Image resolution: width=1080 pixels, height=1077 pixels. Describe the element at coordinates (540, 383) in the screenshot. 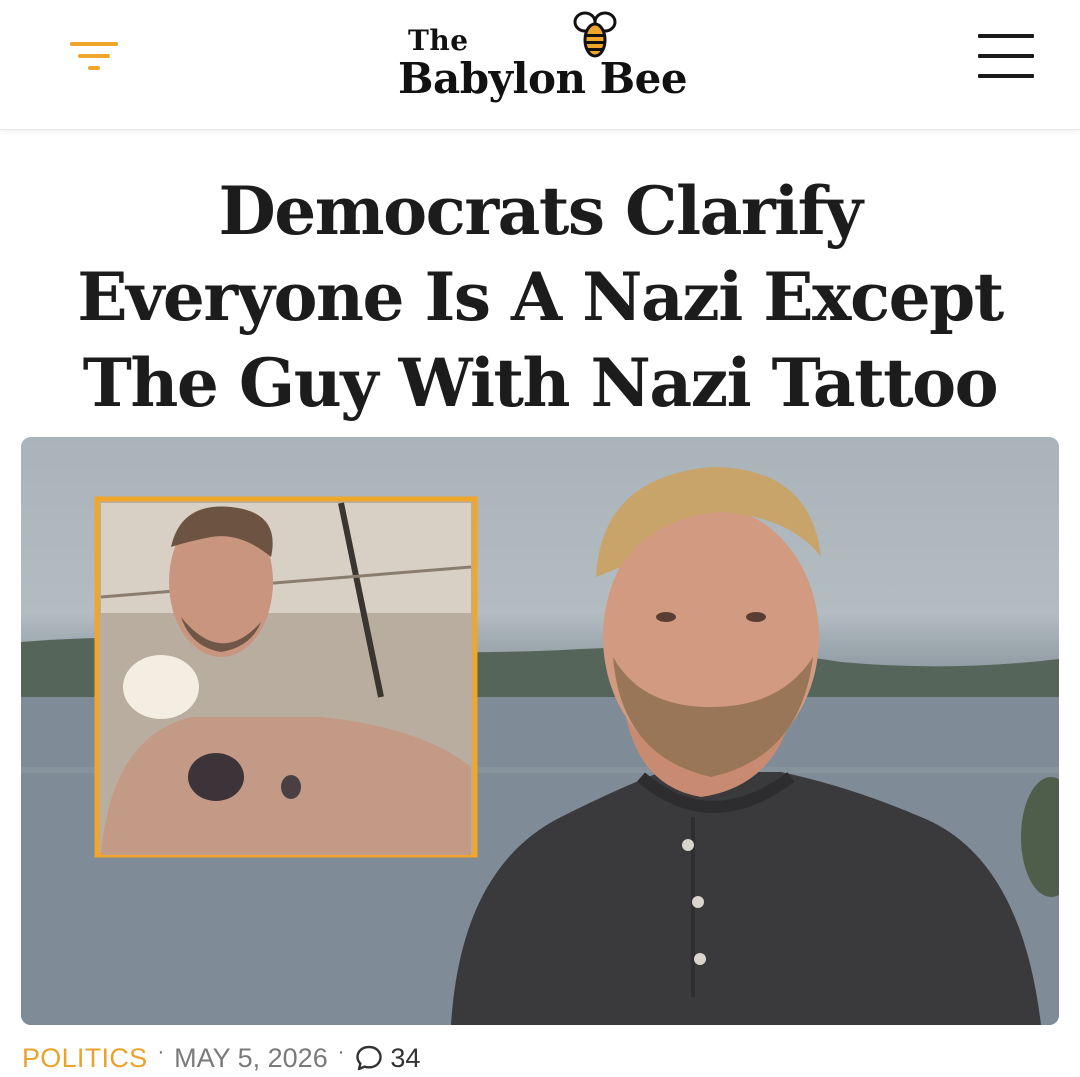

I see `headline-line-3: The Guy With Nazi Tattoo` at that location.